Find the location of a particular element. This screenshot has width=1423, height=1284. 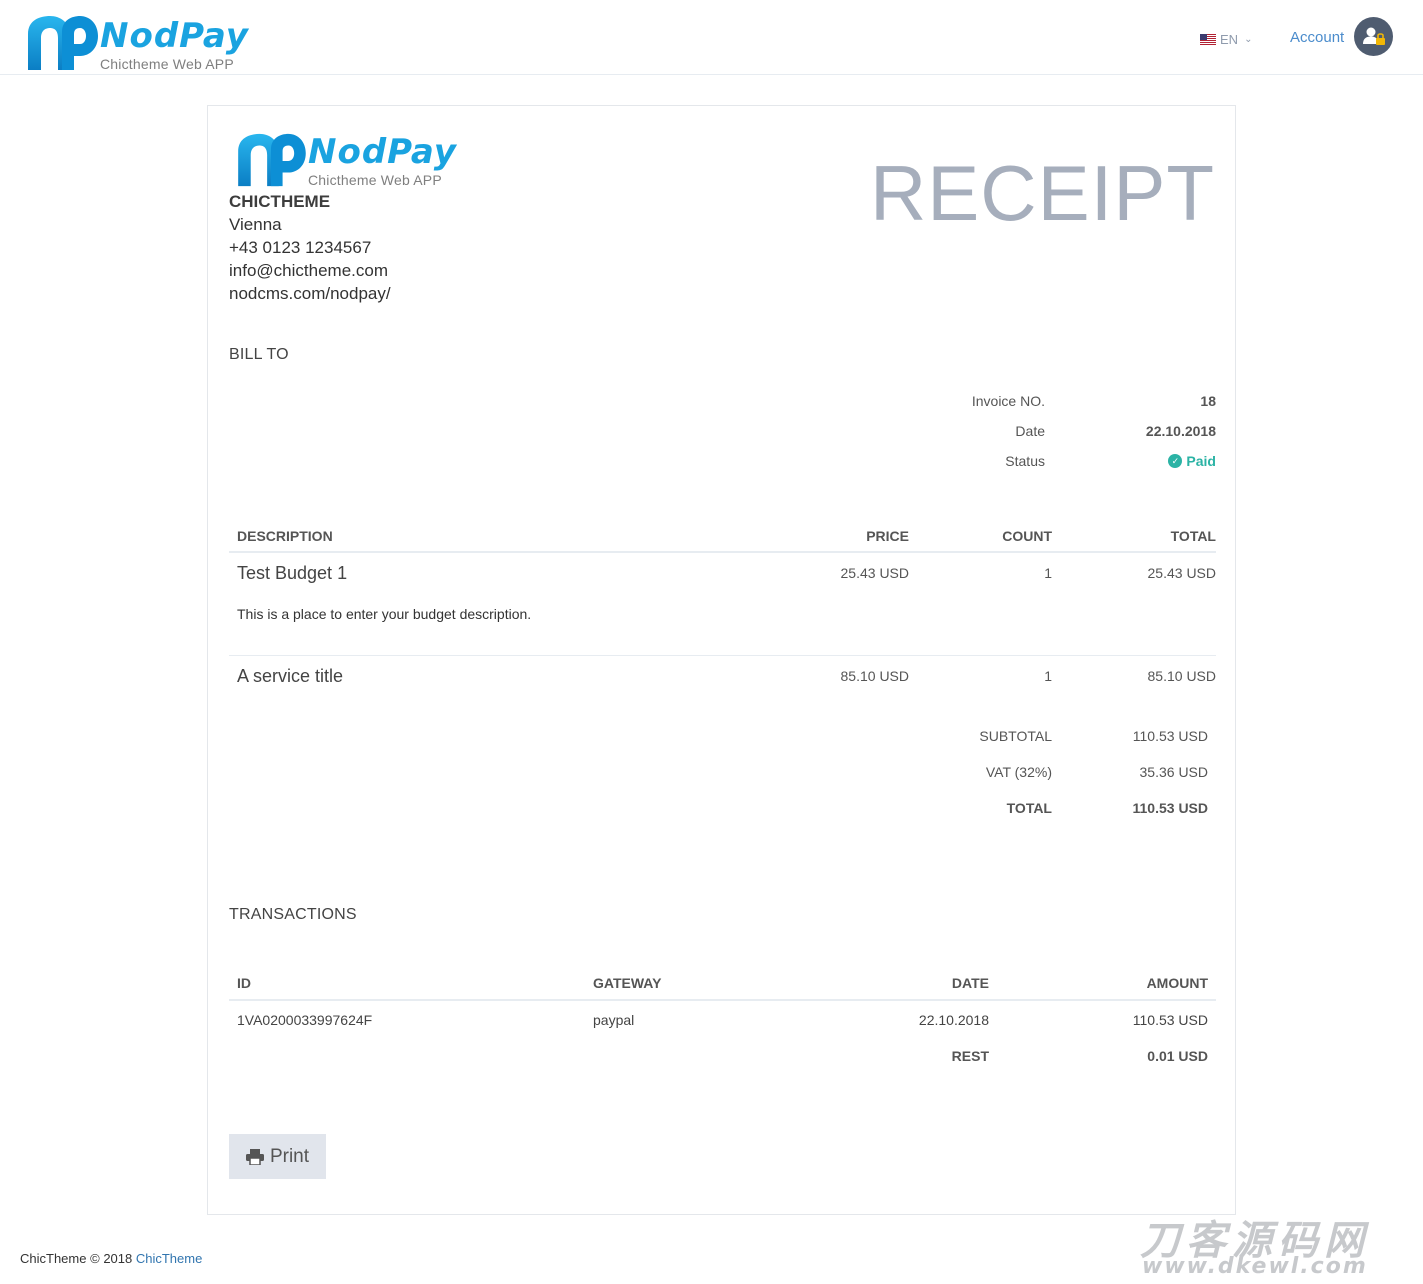

rest-label: REST is located at coordinates (970, 1056).